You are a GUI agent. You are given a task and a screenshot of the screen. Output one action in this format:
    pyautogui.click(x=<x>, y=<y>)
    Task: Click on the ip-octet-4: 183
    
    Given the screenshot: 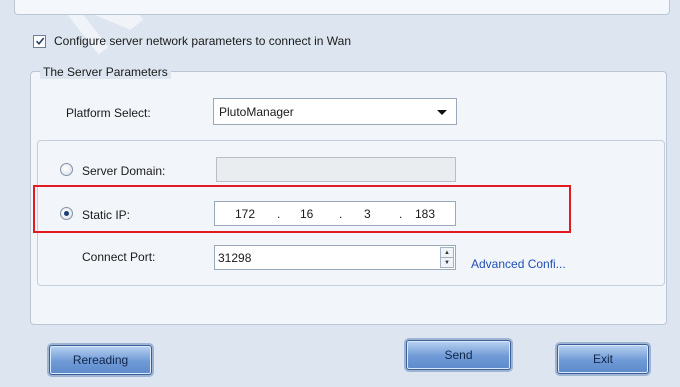 What is the action you would take?
    pyautogui.click(x=425, y=214)
    